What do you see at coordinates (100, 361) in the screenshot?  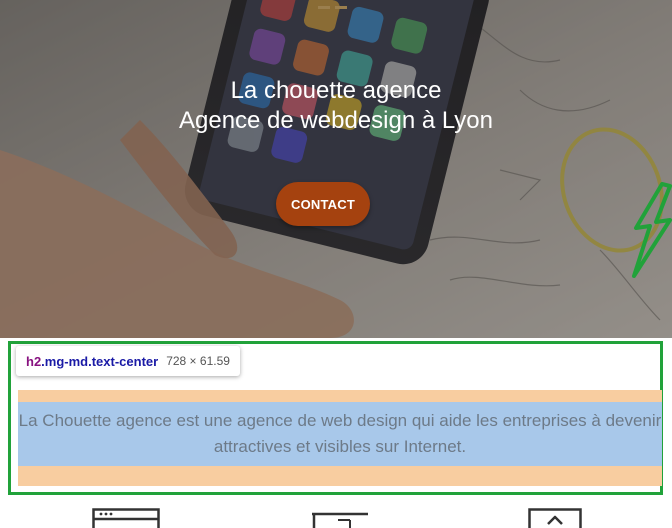 I see `inspector-classes: .mg-md.text-center` at bounding box center [100, 361].